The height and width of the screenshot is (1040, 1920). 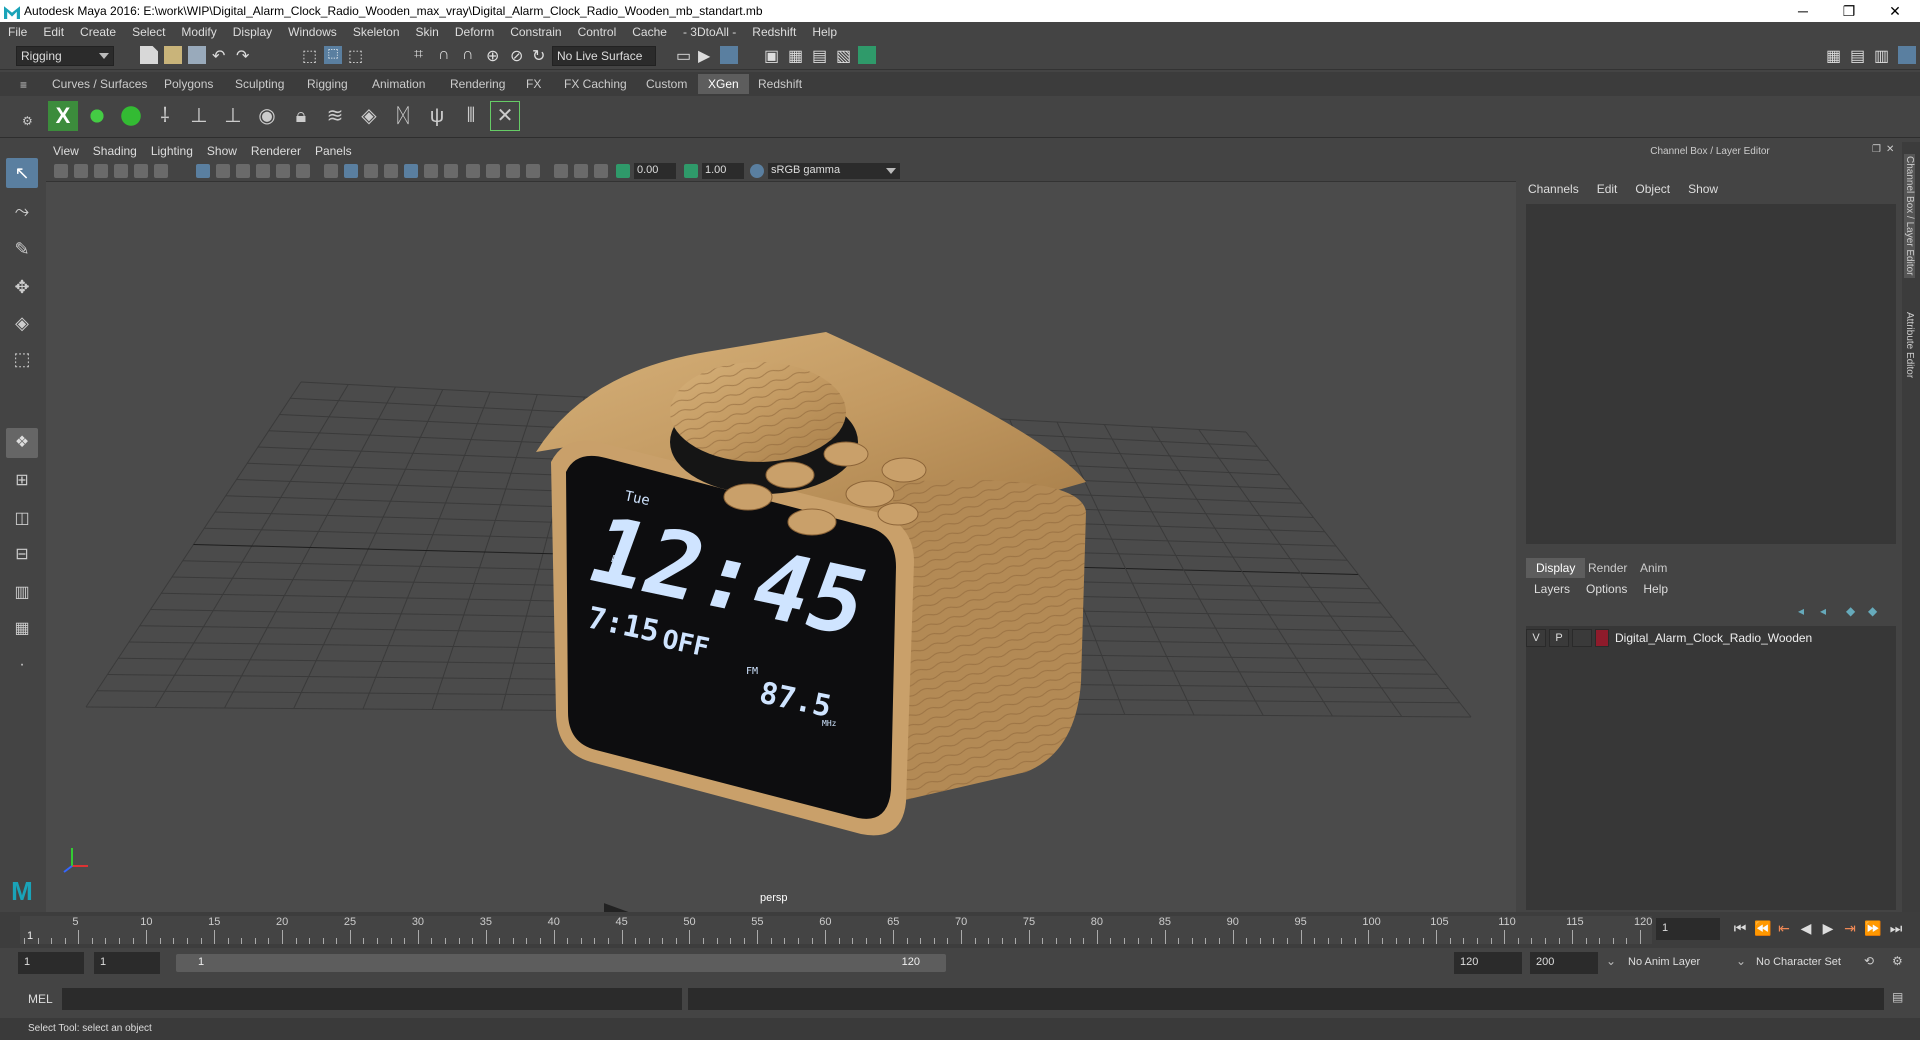 What do you see at coordinates (691, 171) in the screenshot?
I see `gamma-icon` at bounding box center [691, 171].